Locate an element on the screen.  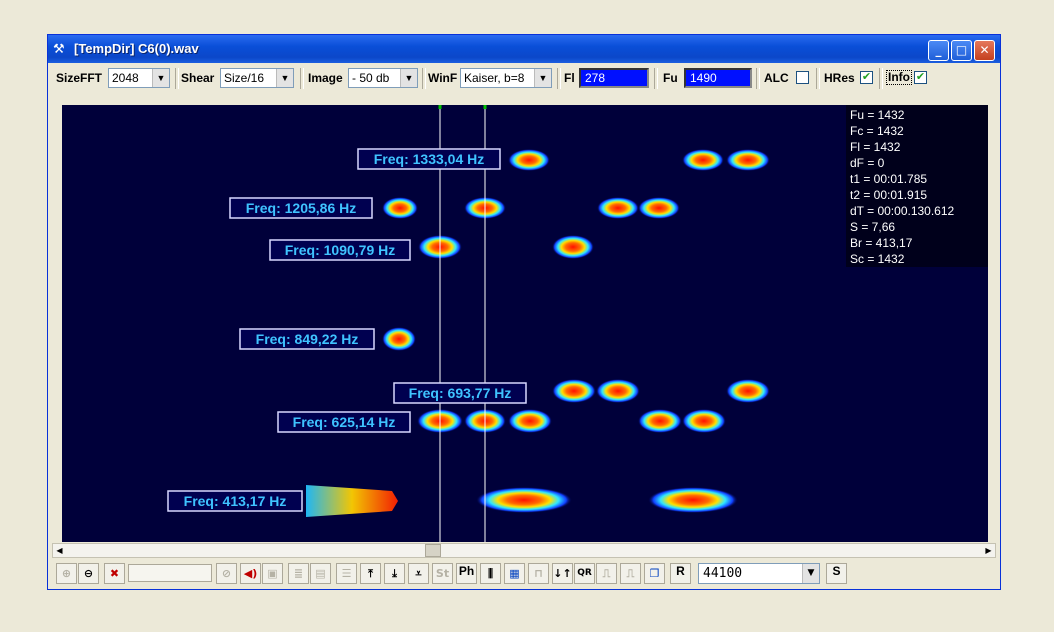
r-button: R is located at coordinates (680, 573).